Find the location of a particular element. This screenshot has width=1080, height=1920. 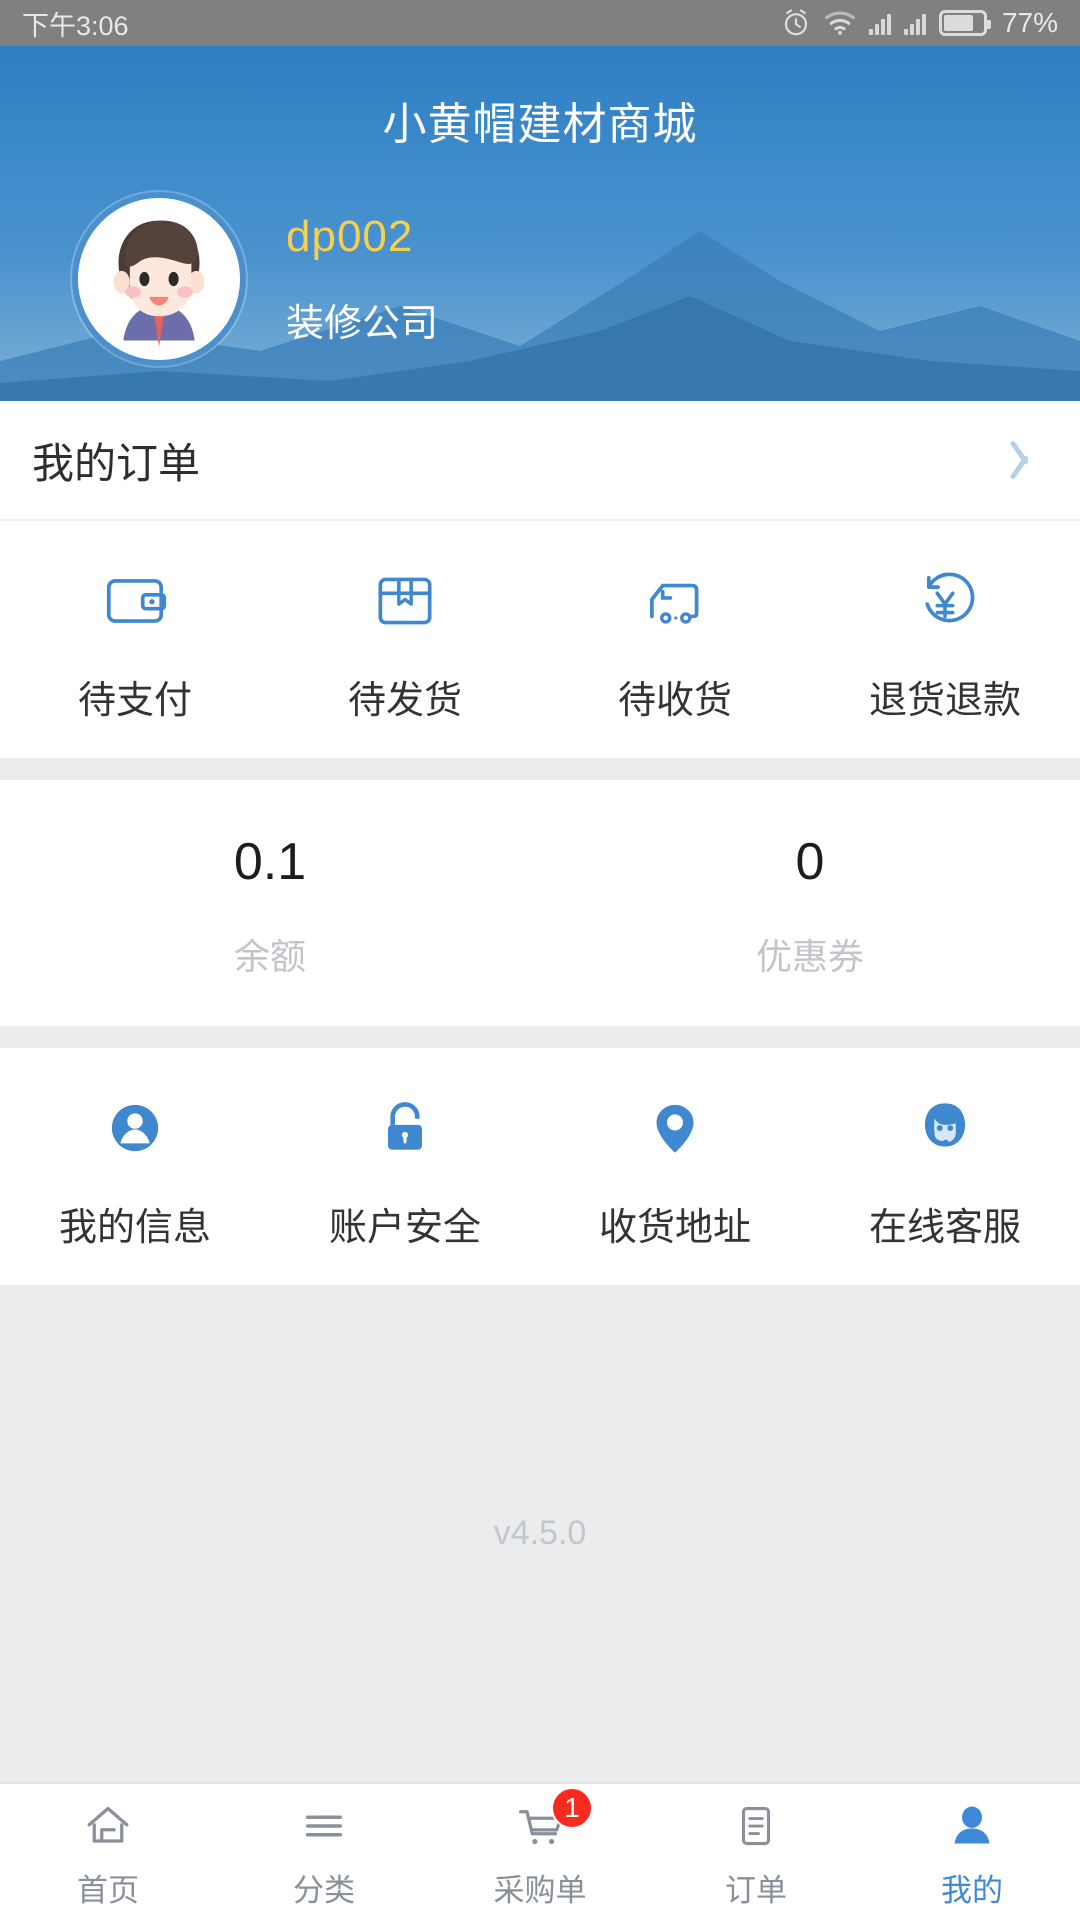

home-icon is located at coordinates (108, 1826).